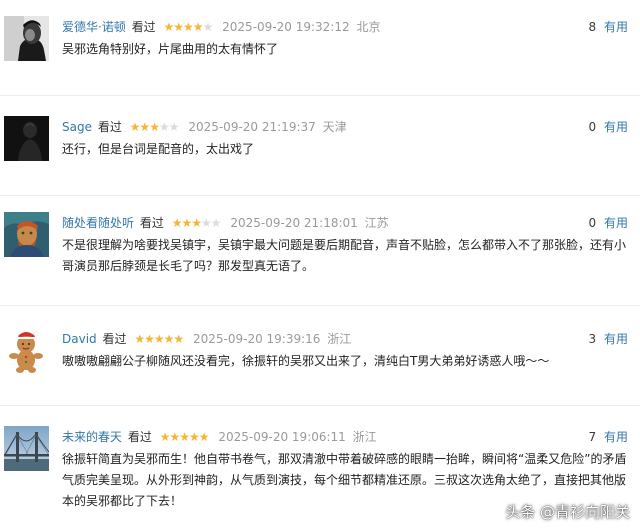 Image resolution: width=640 pixels, height=530 pixels. Describe the element at coordinates (592, 437) in the screenshot. I see `vote-count: 7` at that location.